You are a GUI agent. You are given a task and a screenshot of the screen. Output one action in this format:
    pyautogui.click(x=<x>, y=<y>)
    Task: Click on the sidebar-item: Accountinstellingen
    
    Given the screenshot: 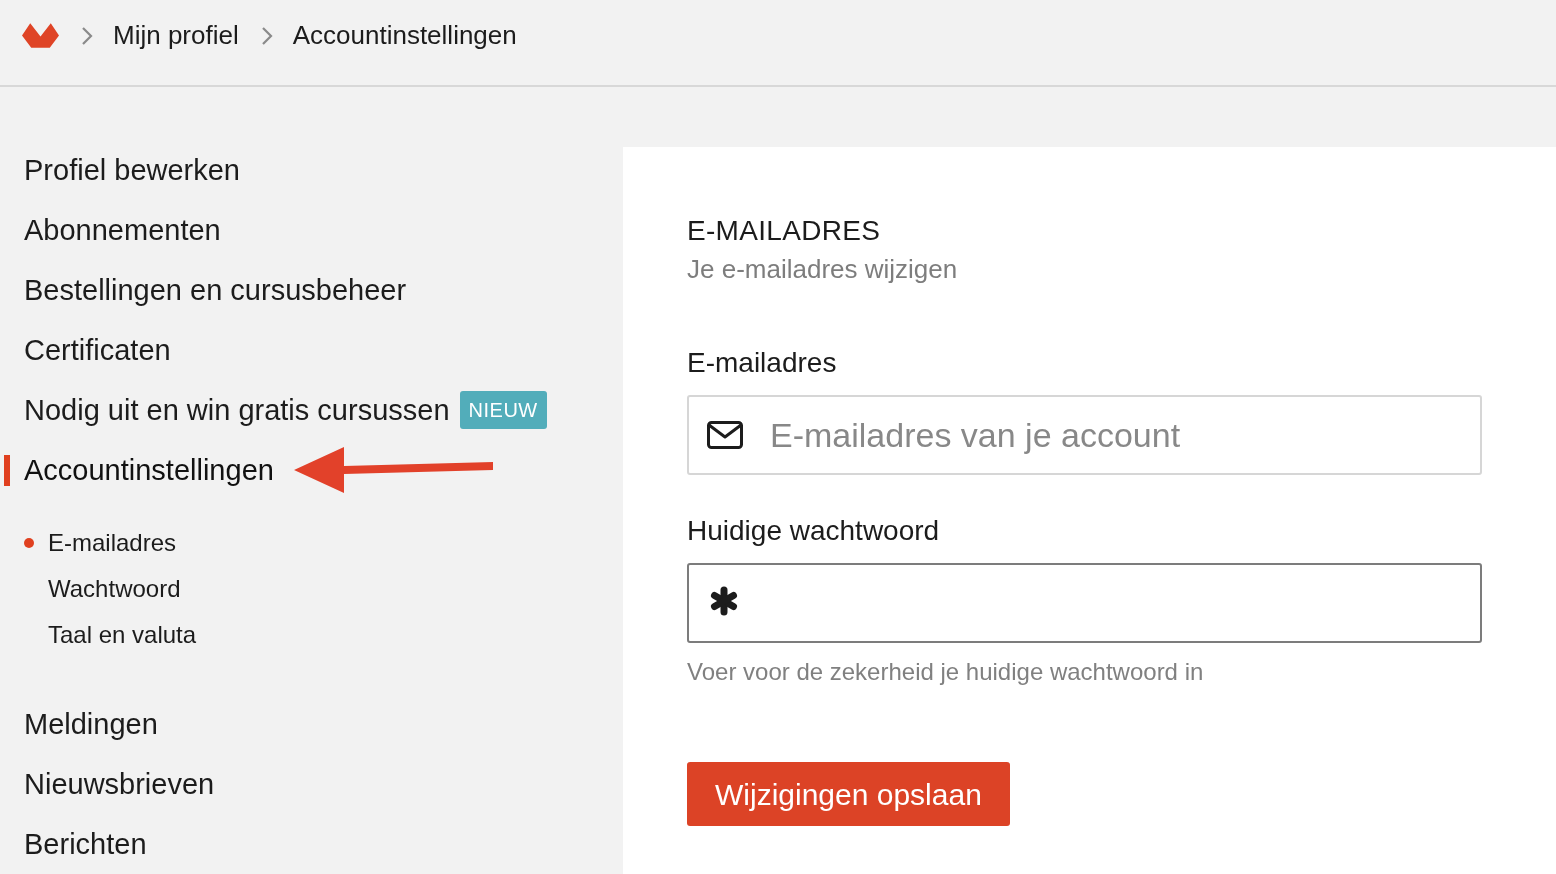 What is the action you would take?
    pyautogui.click(x=149, y=470)
    